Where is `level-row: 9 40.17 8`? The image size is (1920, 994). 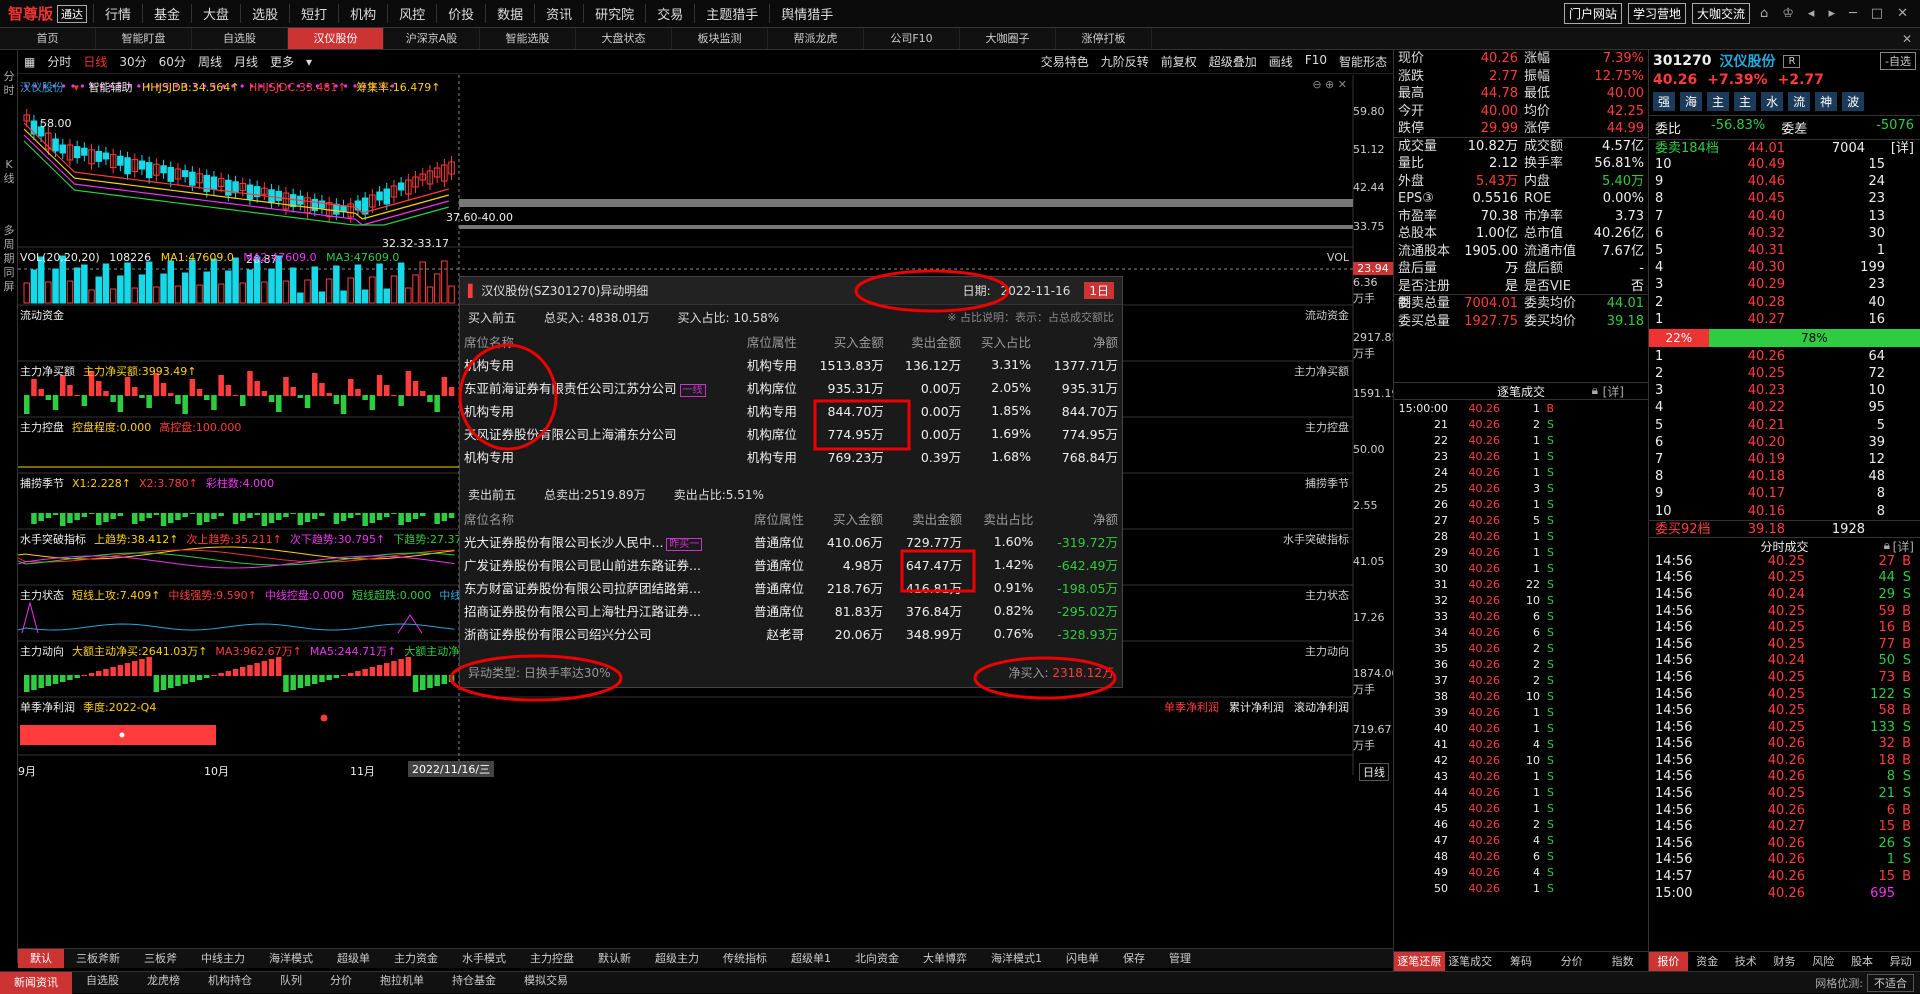 level-row: 9 40.17 8 is located at coordinates (1784, 493).